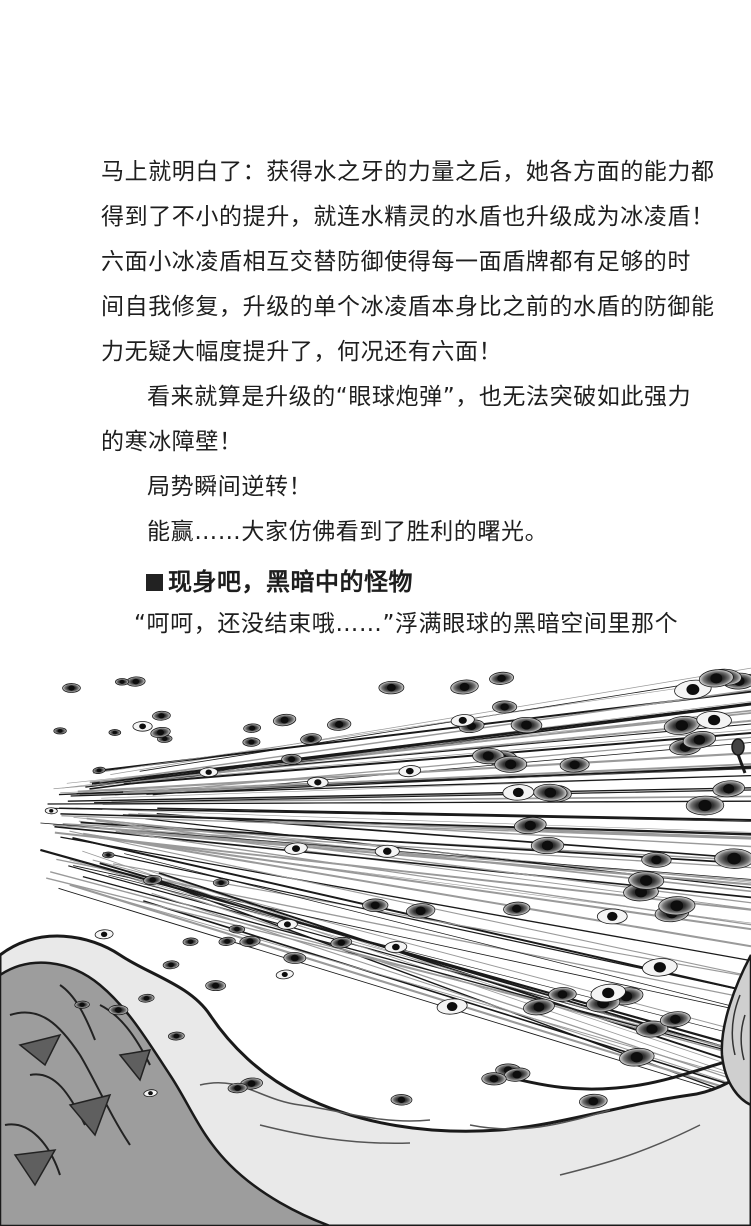 Image resolution: width=751 pixels, height=1226 pixels. What do you see at coordinates (290, 582) in the screenshot?
I see `section-heading-text: 现身吧，黑暗中的怪物` at bounding box center [290, 582].